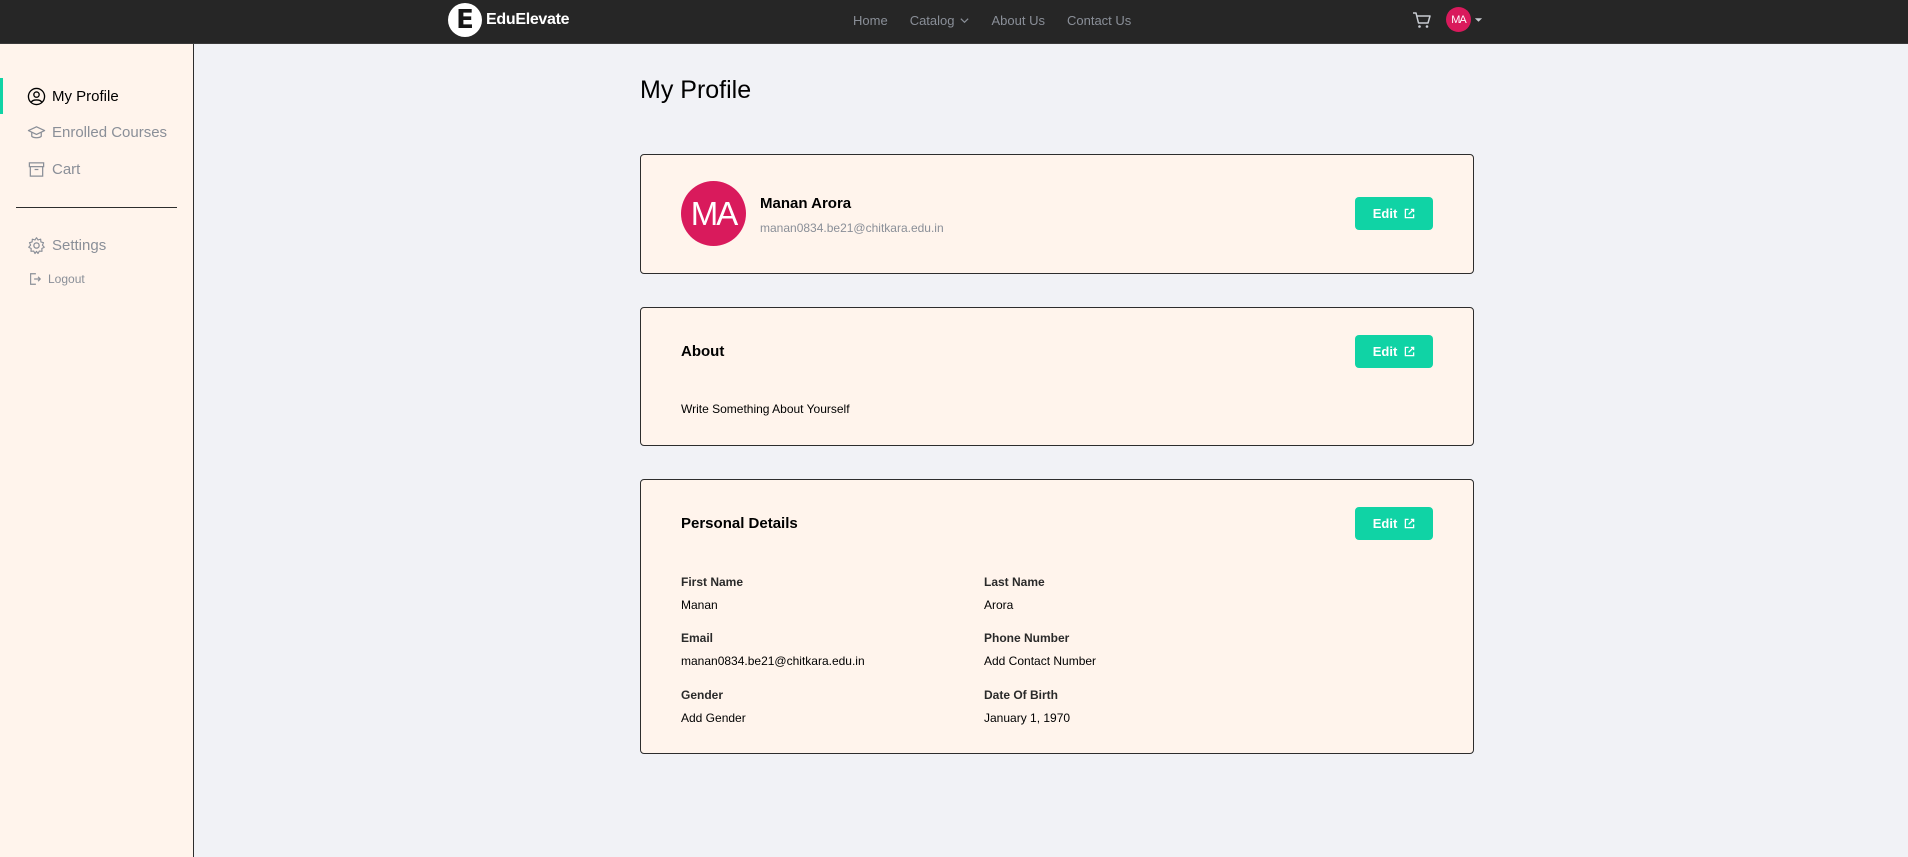 This screenshot has width=1908, height=857. I want to click on sidebar-item-settings: Settings, so click(96, 245).